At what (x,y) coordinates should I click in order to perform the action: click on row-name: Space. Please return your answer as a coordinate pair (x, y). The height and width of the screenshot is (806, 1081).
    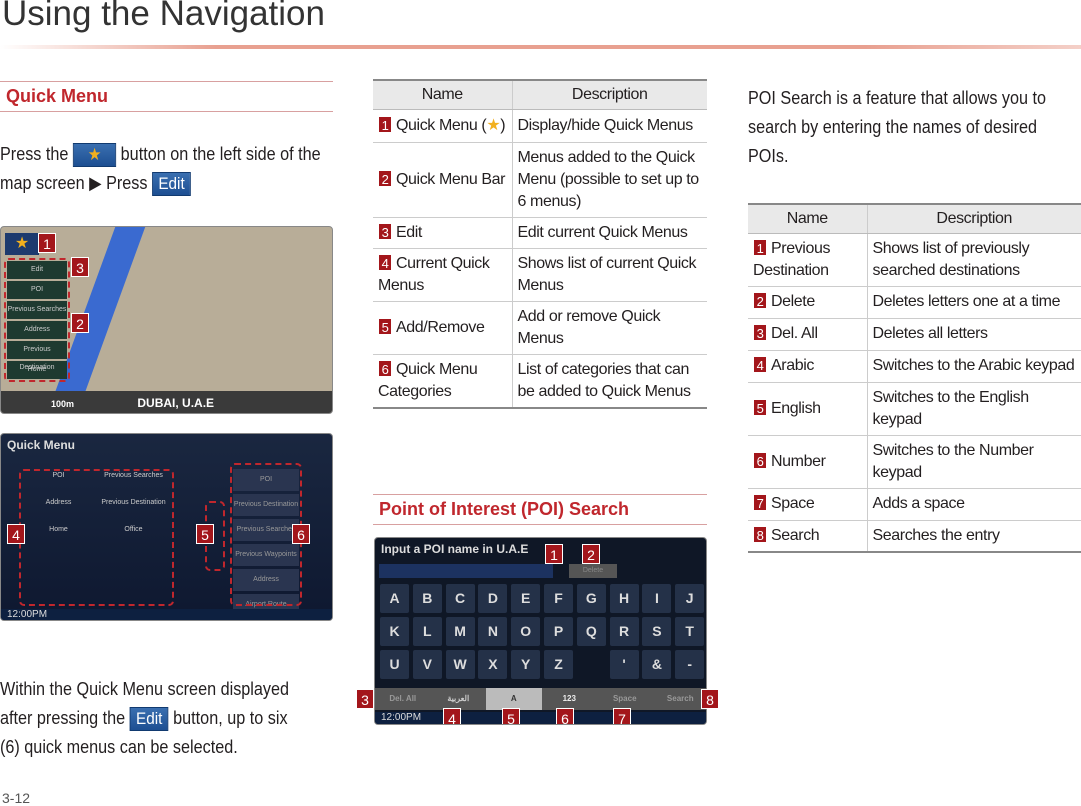
    Looking at the image, I should click on (793, 503).